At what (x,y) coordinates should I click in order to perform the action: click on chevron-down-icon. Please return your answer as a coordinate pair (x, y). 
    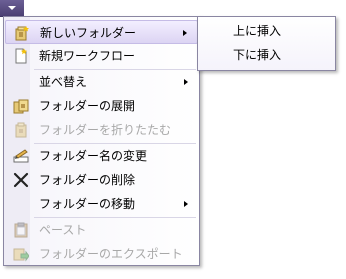
    Looking at the image, I should click on (12, 8).